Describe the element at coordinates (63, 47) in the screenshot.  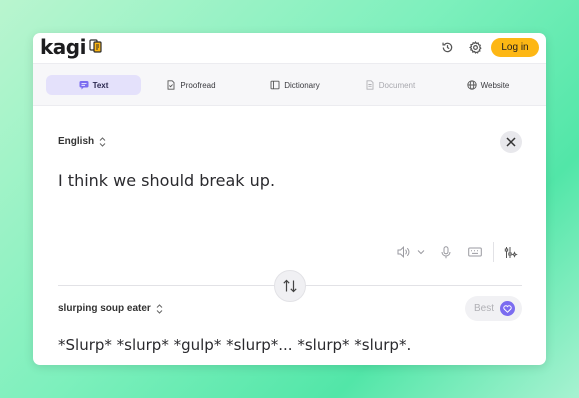
I see `logo-text: kagi` at that location.